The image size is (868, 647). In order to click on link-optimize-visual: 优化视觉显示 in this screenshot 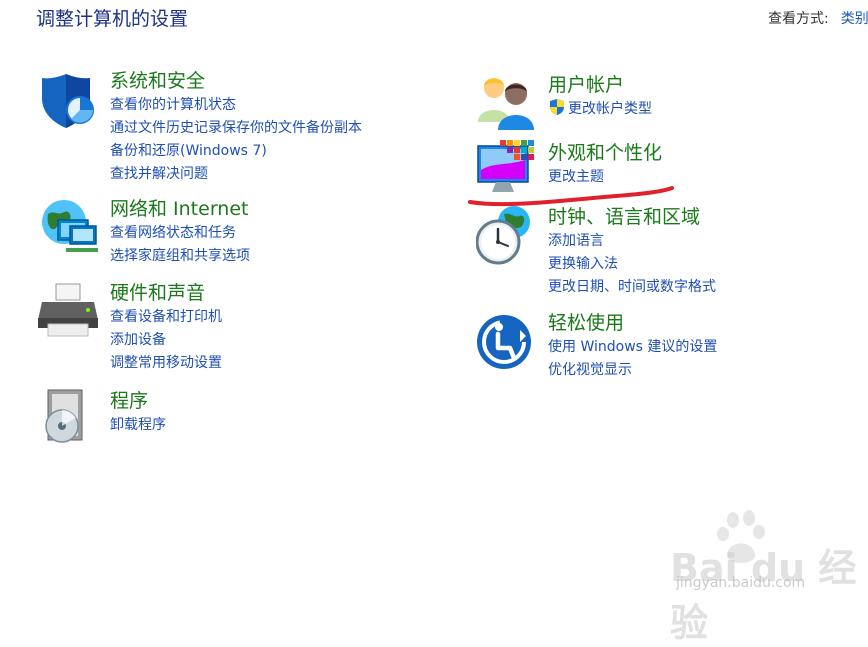, I will do `click(632, 370)`.